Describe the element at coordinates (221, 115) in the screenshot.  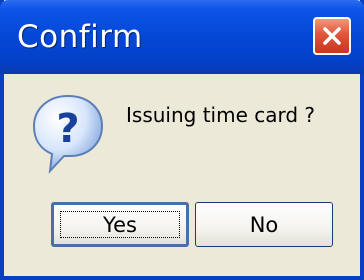
I see `dialog-message: Issuing time card ?` at that location.